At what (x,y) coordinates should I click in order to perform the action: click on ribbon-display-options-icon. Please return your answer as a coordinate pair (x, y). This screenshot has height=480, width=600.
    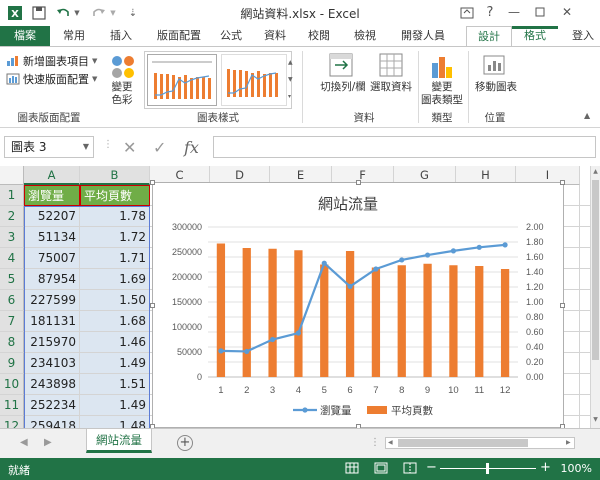
    Looking at the image, I should click on (467, 13).